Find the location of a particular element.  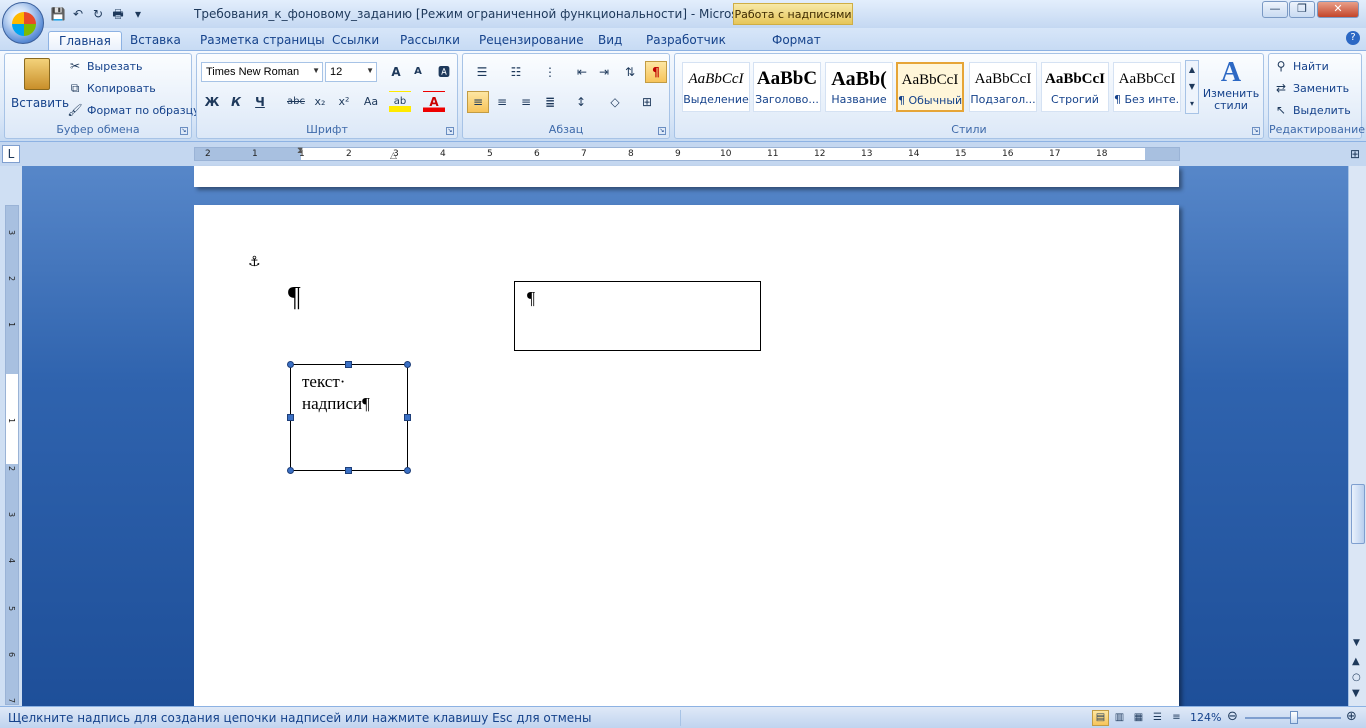

bold-button: Ж is located at coordinates (212, 102).